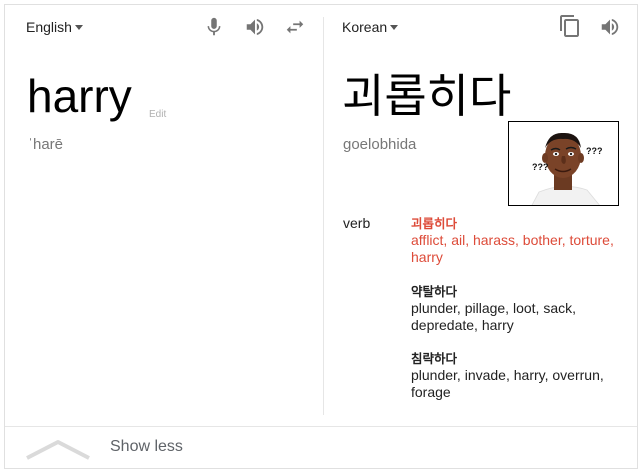 This screenshot has height=475, width=644. What do you see at coordinates (610, 27) in the screenshot?
I see `target-speaker-icon` at bounding box center [610, 27].